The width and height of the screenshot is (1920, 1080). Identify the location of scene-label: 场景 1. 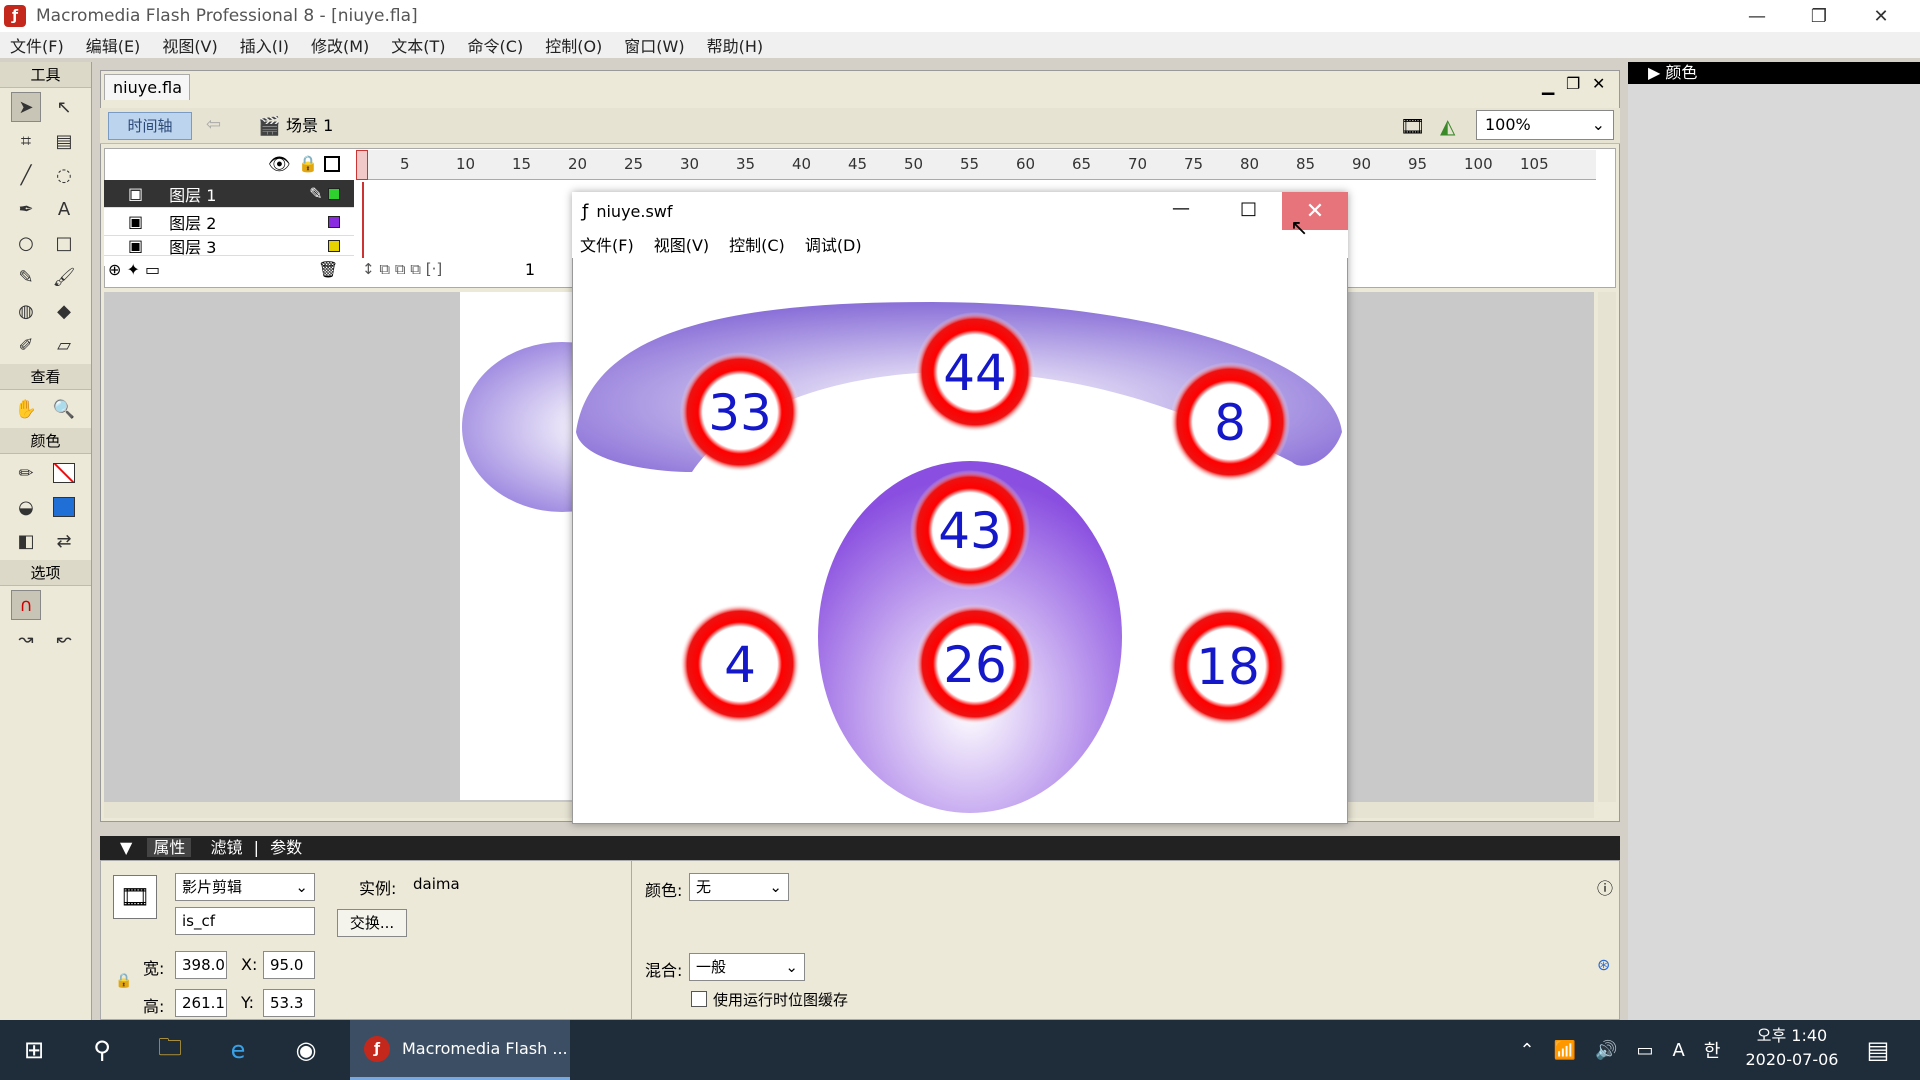
(309, 126).